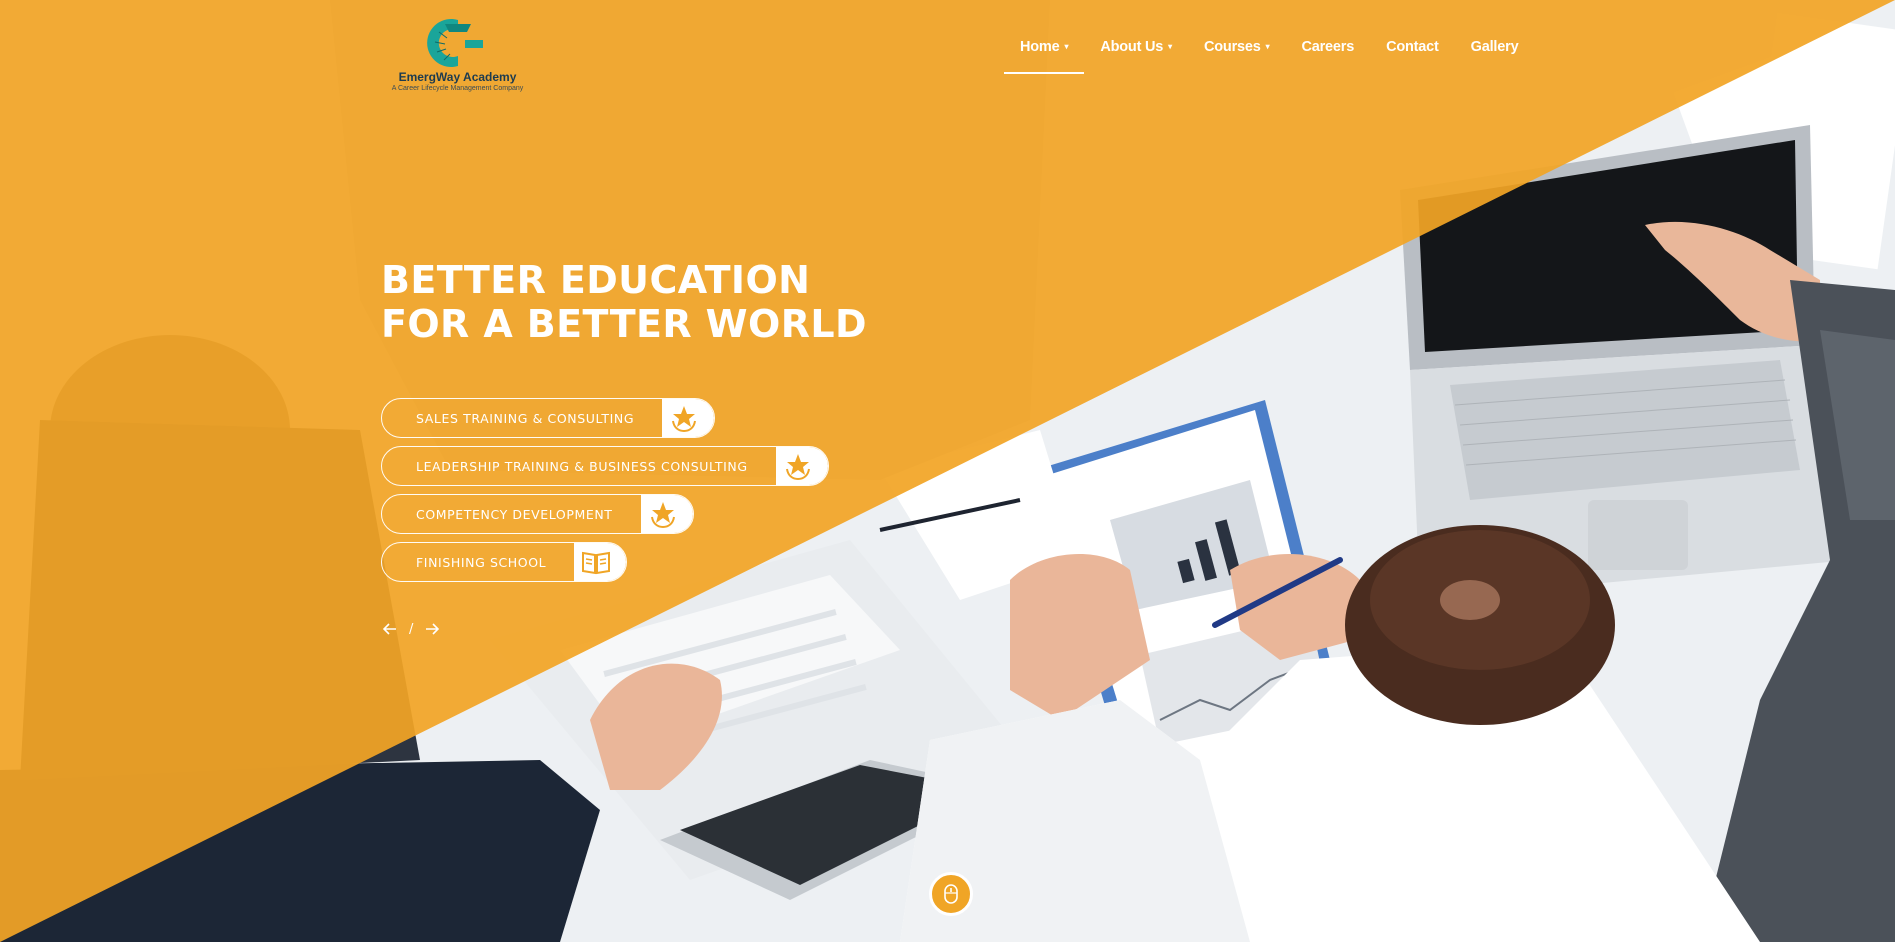 Image resolution: width=1895 pixels, height=942 pixels. I want to click on scroll-down-button, so click(951, 894).